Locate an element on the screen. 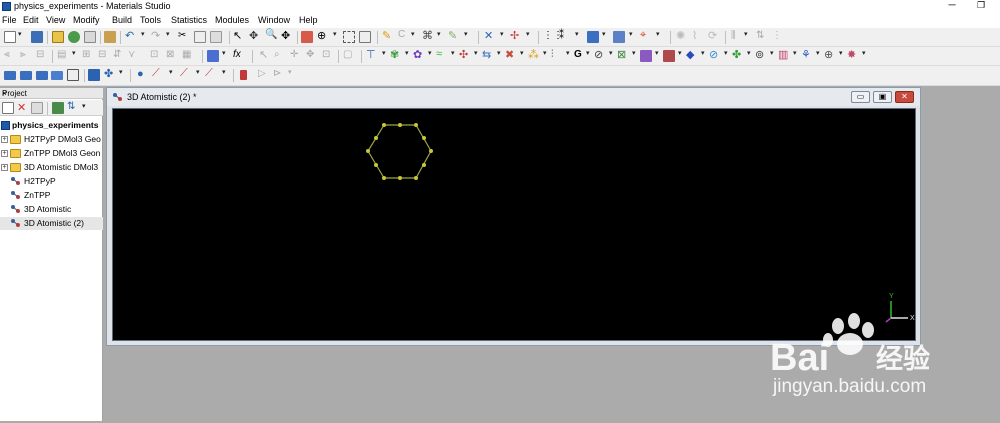 Image resolution: width=1000 pixels, height=423 pixels. lattice-icon is located at coordinates (619, 37).